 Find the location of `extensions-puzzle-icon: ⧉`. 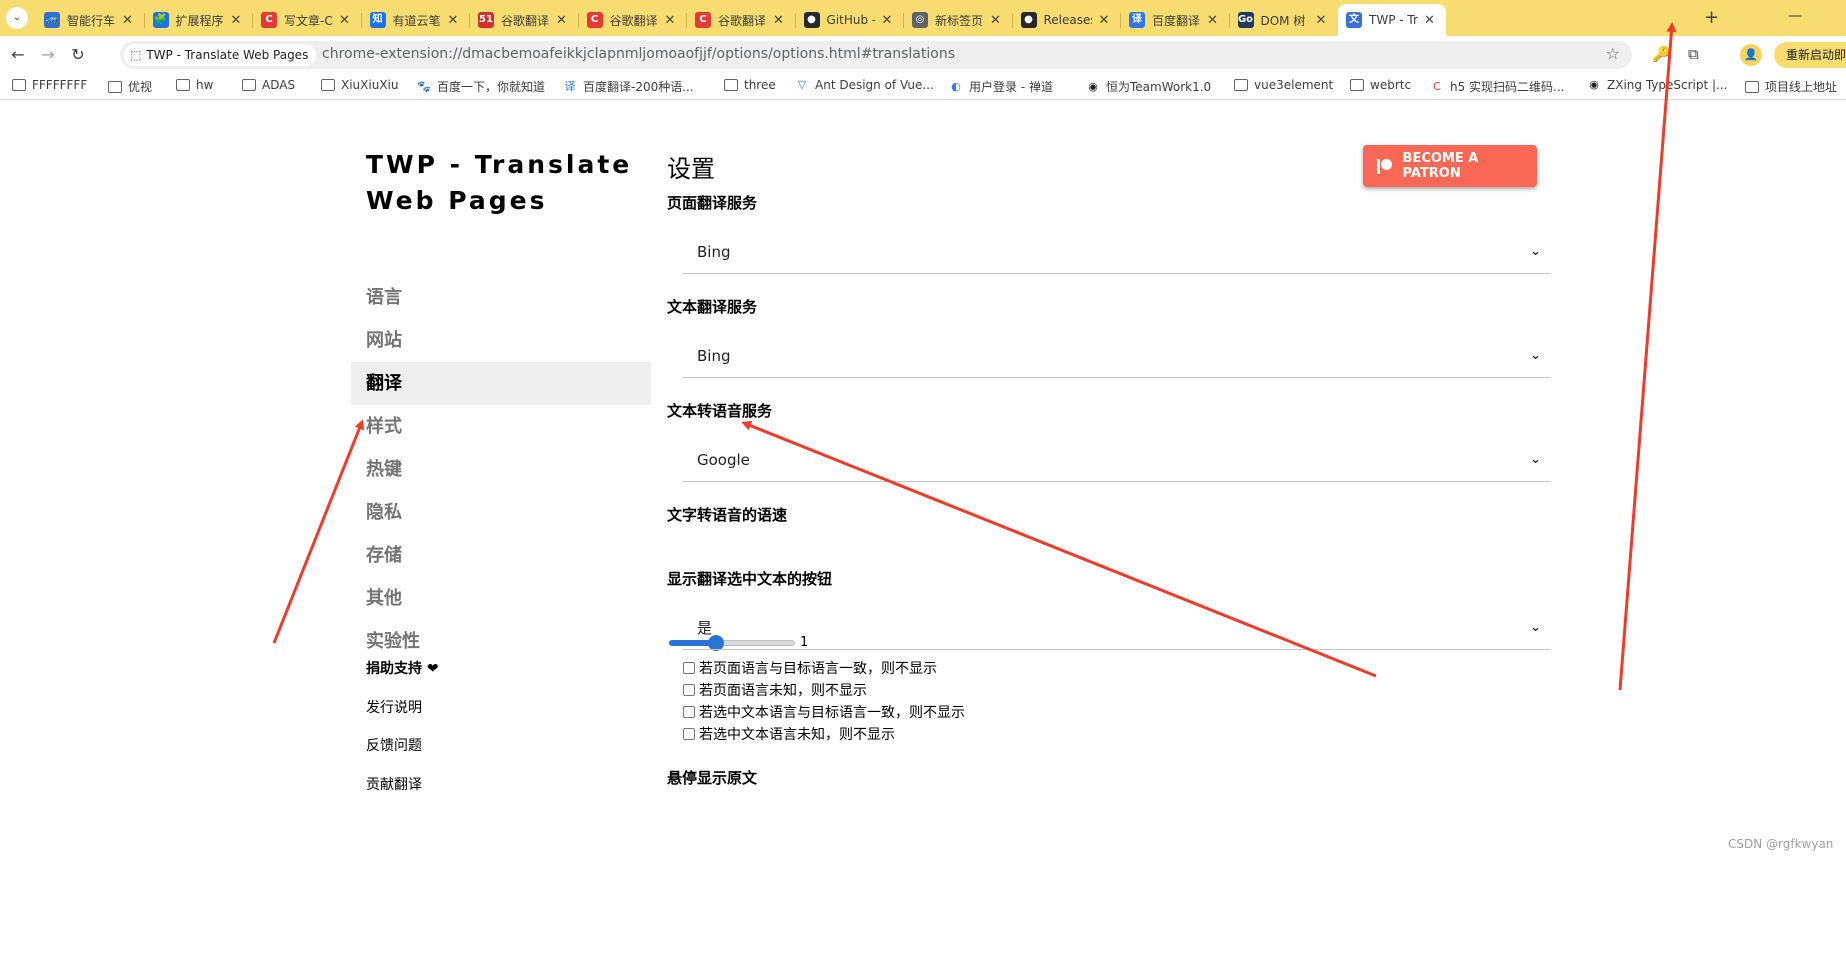

extensions-puzzle-icon: ⧉ is located at coordinates (1693, 54).